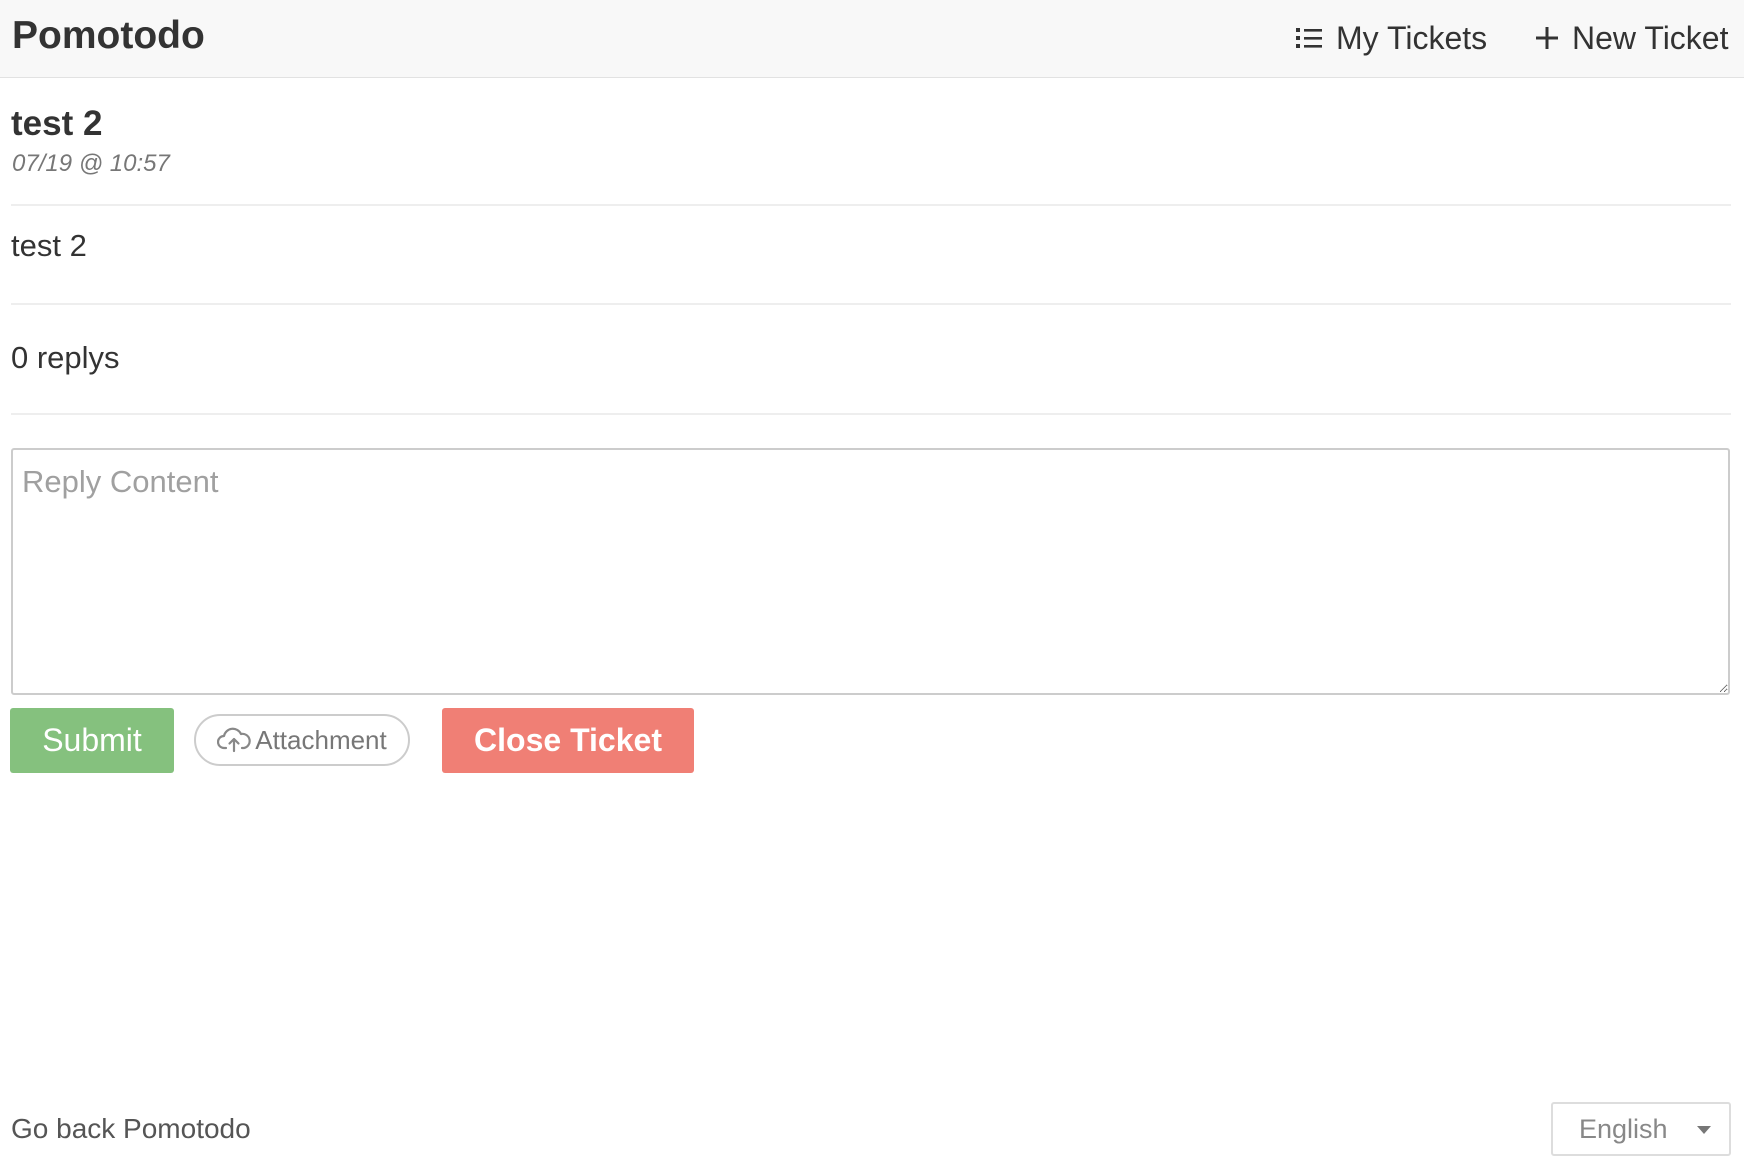 The width and height of the screenshot is (1744, 1166). I want to click on brand-logo: Pomotodo, so click(108, 36).